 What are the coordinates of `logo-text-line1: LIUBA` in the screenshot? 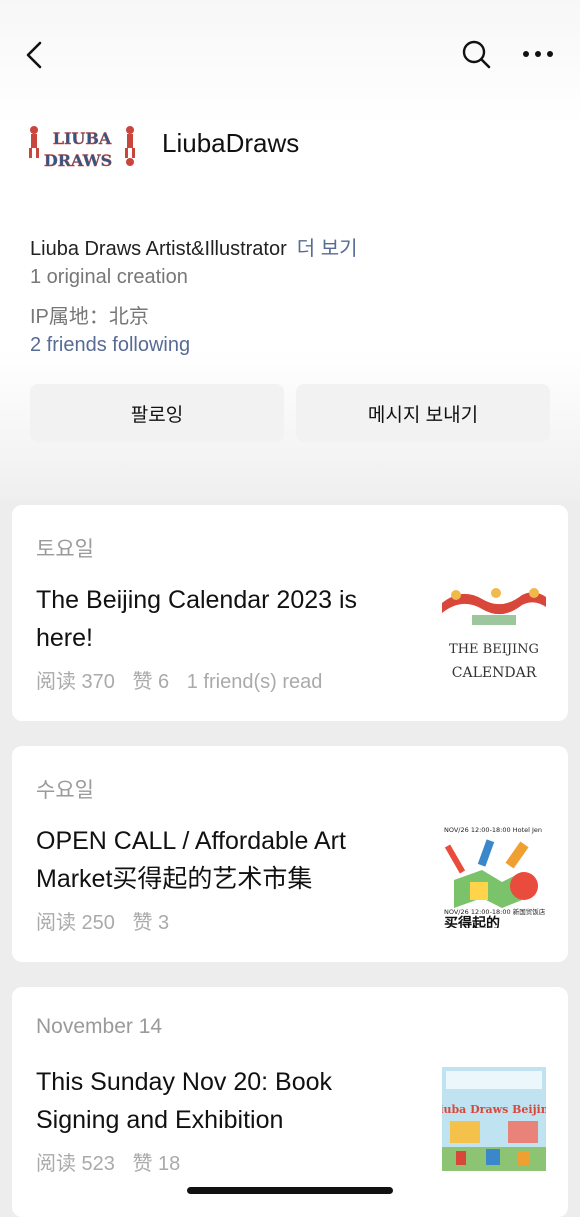 It's located at (82, 138).